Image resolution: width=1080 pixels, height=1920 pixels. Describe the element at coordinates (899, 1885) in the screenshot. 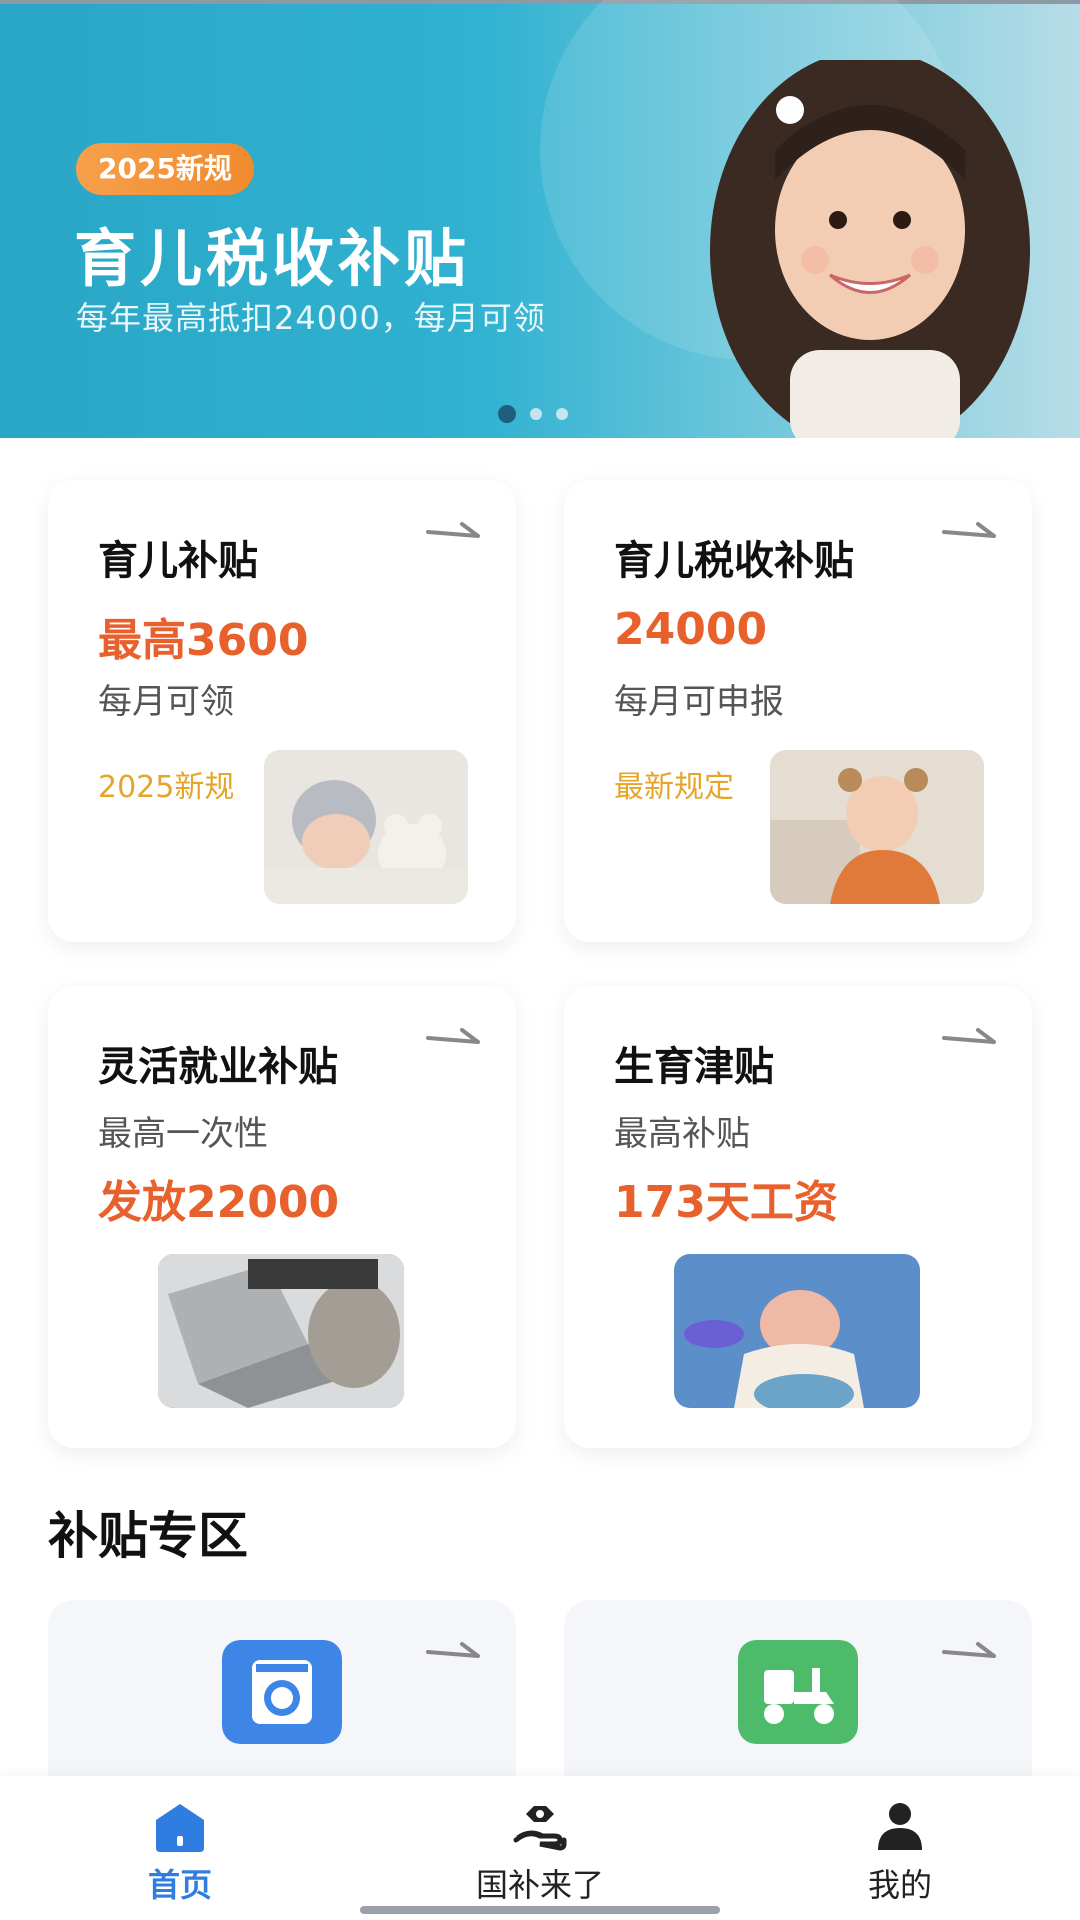

I see `nav-label: 我的` at that location.